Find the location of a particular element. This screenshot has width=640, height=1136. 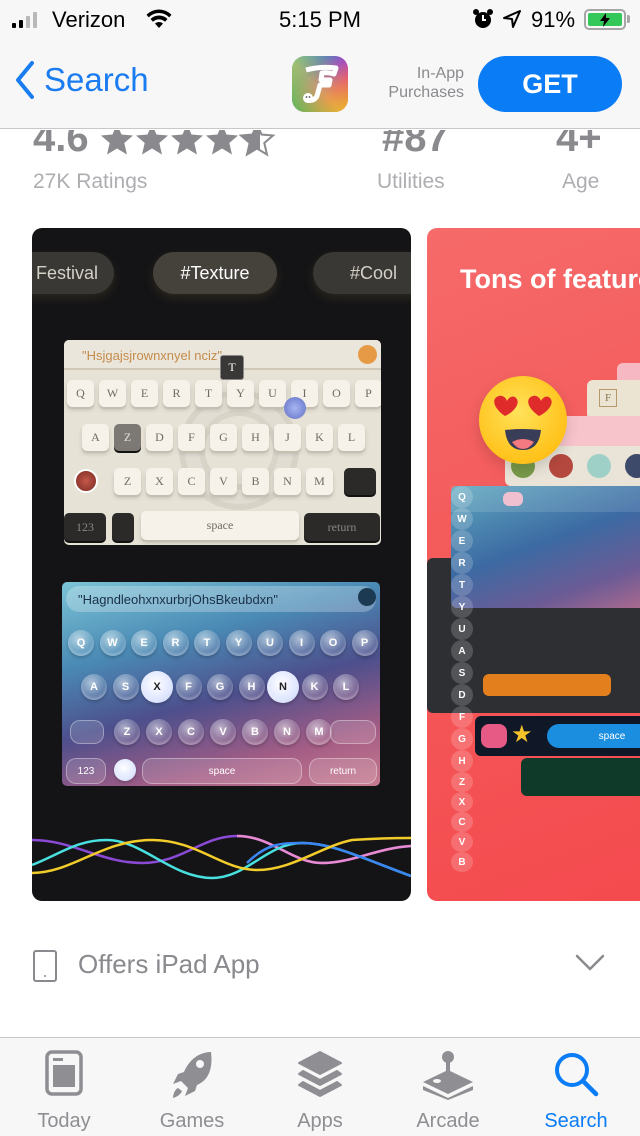

app-icon is located at coordinates (320, 84).